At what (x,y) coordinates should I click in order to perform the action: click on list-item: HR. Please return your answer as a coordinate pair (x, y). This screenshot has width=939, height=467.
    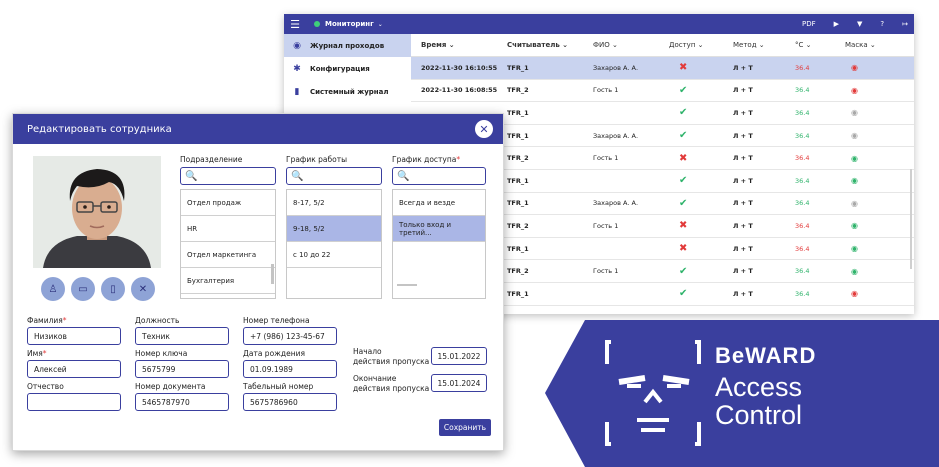
    Looking at the image, I should click on (228, 229).